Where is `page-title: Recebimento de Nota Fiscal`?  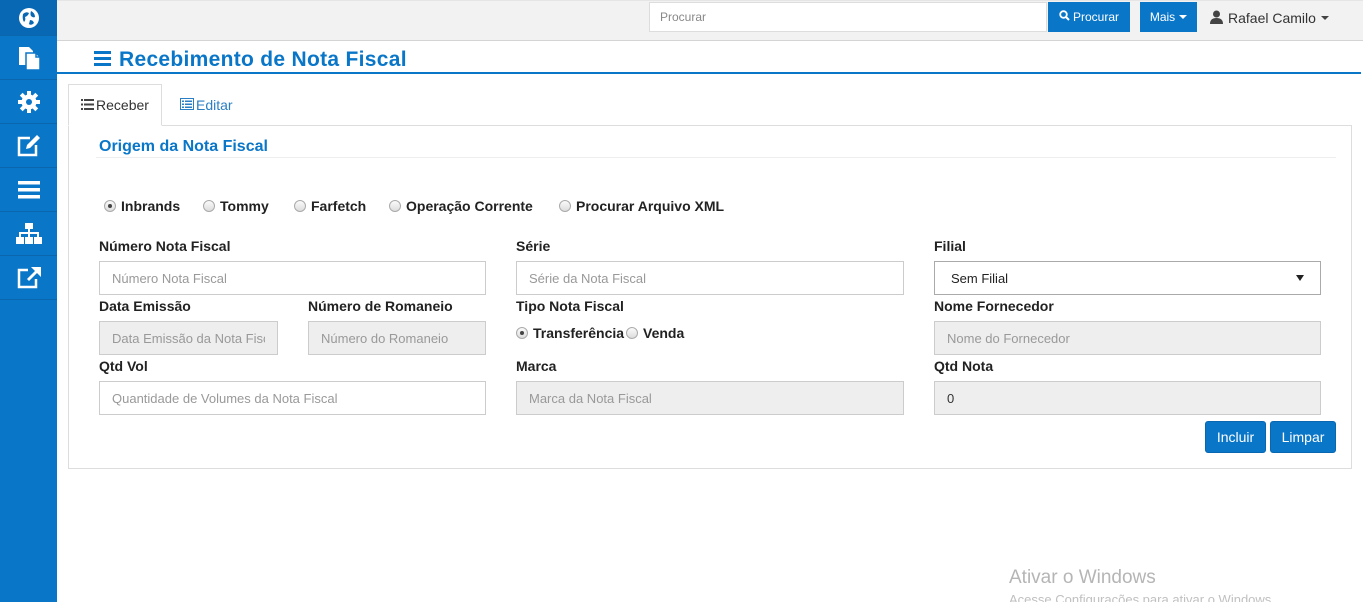 page-title: Recebimento de Nota Fiscal is located at coordinates (250, 60).